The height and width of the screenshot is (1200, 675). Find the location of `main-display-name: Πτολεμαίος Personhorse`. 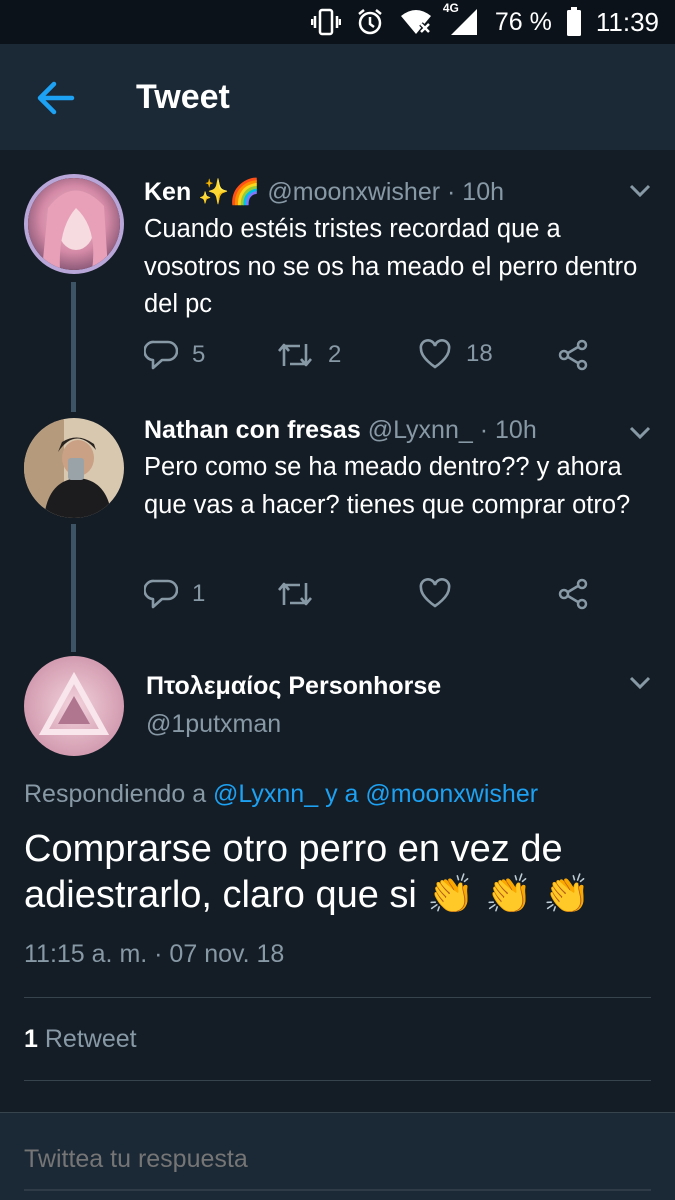

main-display-name: Πτολεμαίος Personhorse is located at coordinates (293, 686).